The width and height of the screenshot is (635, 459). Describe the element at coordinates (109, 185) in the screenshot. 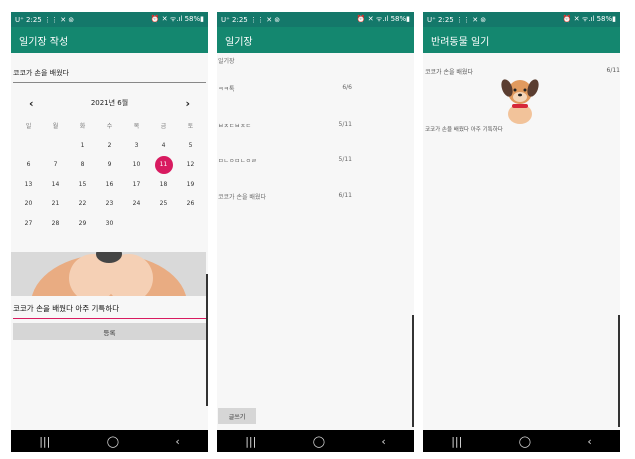

I see `calendar-day: 16` at that location.